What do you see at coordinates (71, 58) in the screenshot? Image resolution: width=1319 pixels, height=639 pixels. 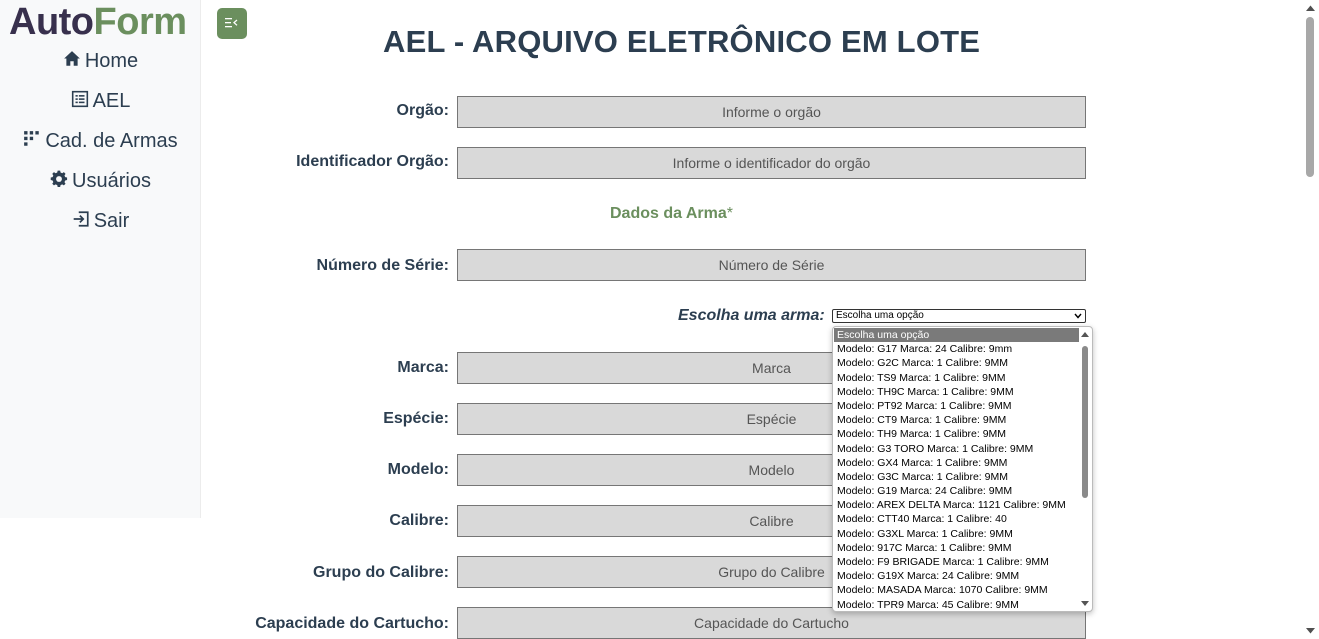 I see `home-icon` at bounding box center [71, 58].